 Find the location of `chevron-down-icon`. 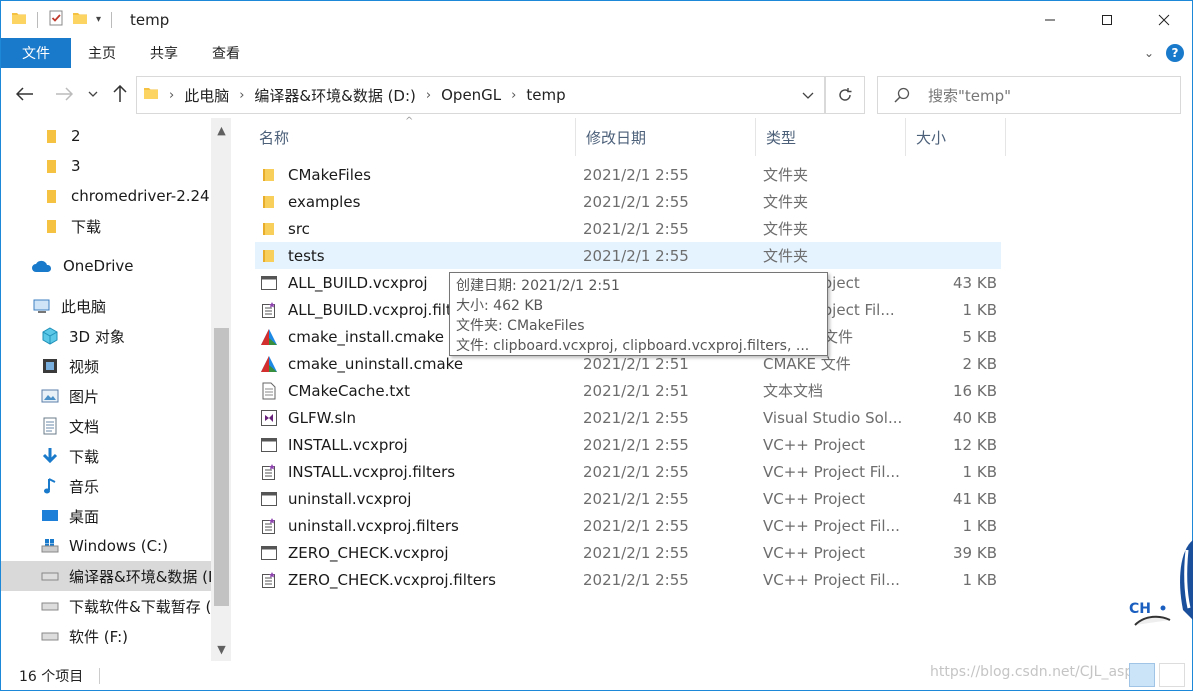

chevron-down-icon is located at coordinates (93, 94).